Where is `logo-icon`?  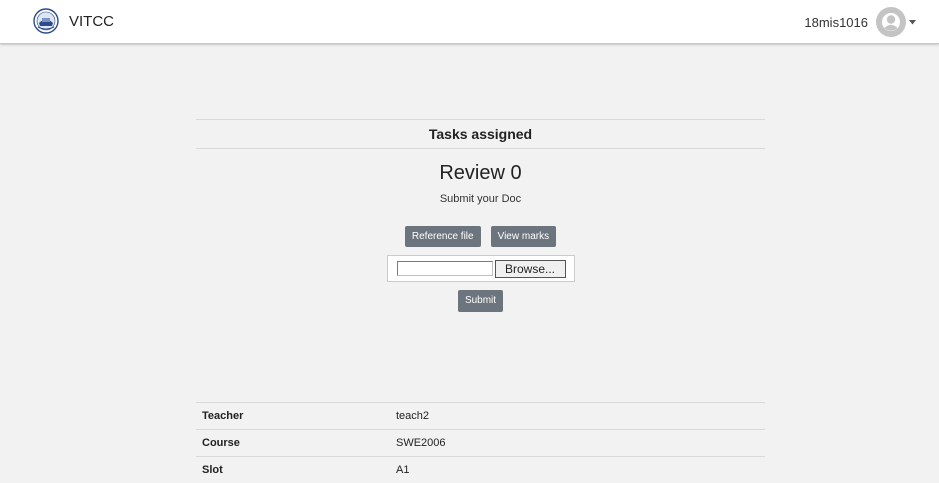 logo-icon is located at coordinates (46, 21).